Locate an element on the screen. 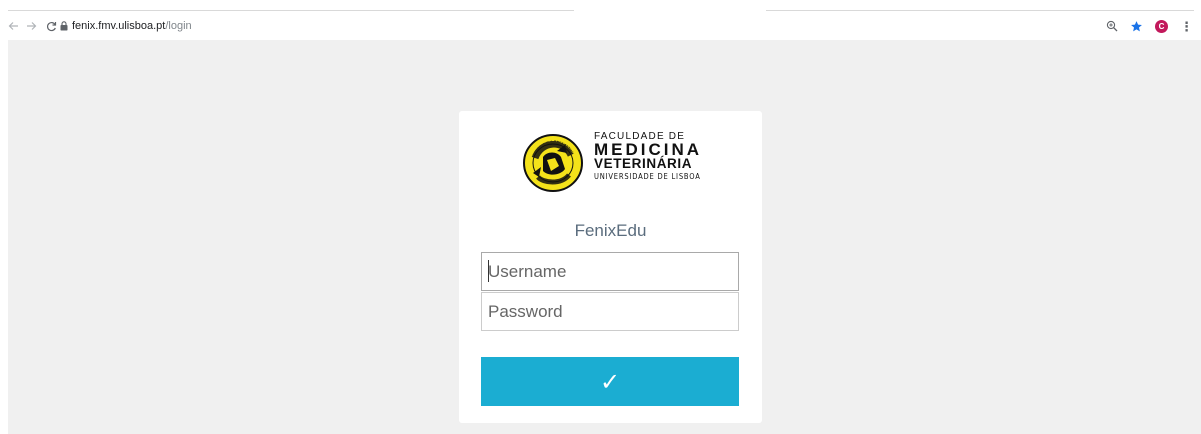 The image size is (1201, 434). logo-line-medicina: MEDICINA is located at coordinates (648, 149).